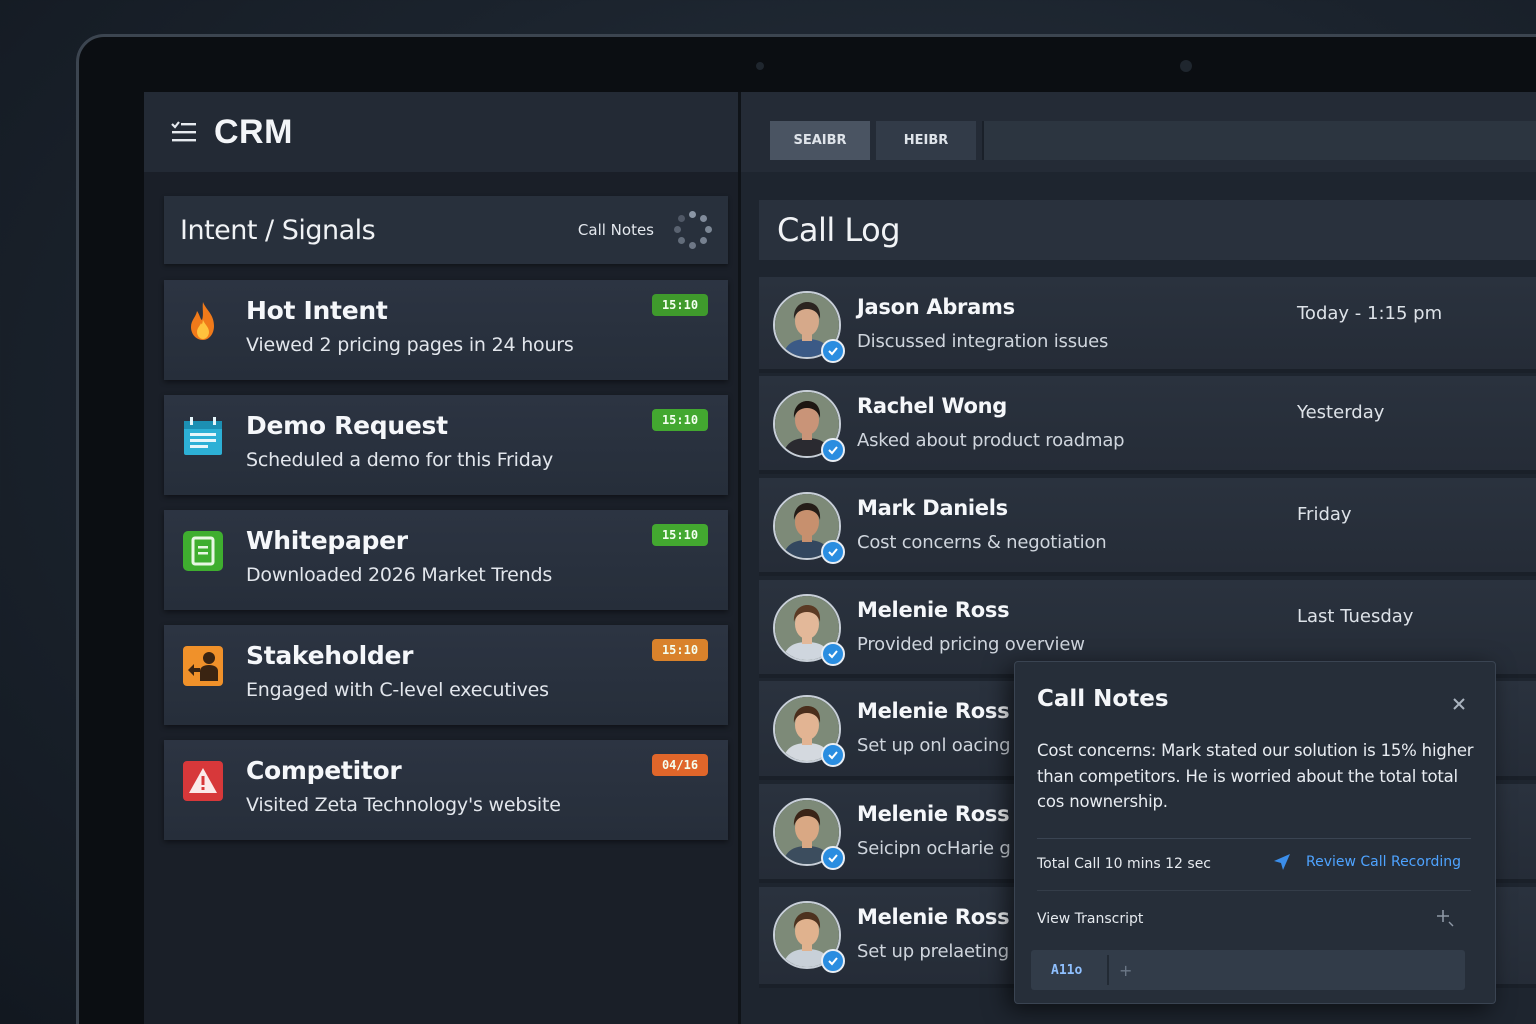 This screenshot has width=1536, height=1024. What do you see at coordinates (934, 745) in the screenshot?
I see `call-summary: Set up onl oacing` at bounding box center [934, 745].